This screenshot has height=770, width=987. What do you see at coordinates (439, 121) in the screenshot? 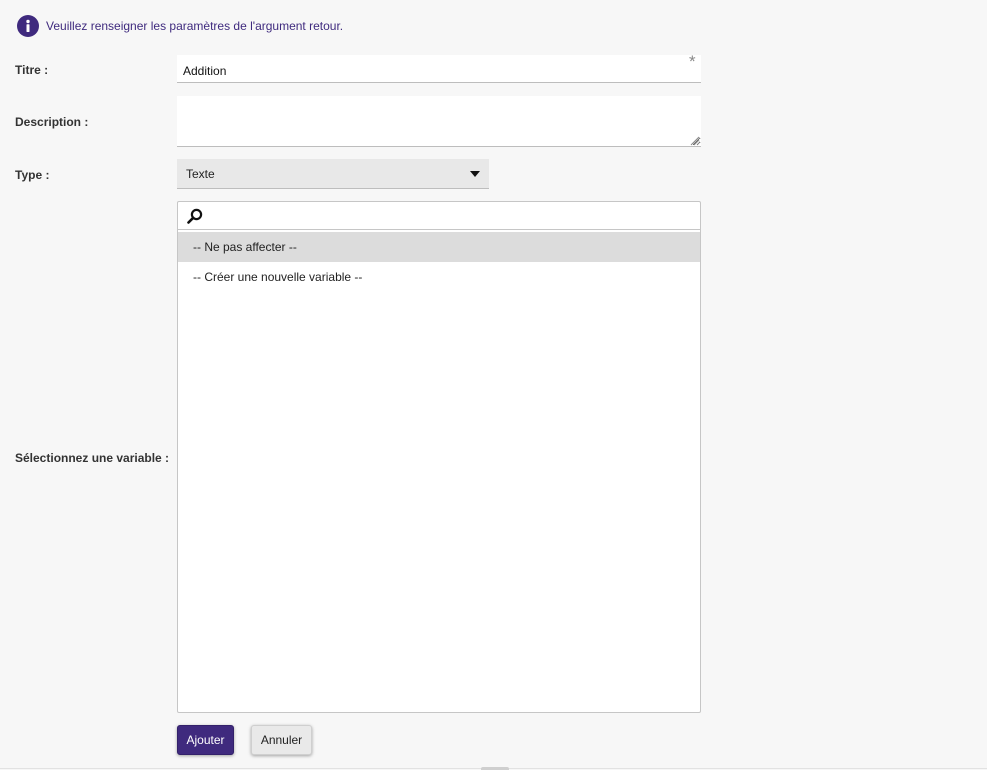
I see `description-textarea` at bounding box center [439, 121].